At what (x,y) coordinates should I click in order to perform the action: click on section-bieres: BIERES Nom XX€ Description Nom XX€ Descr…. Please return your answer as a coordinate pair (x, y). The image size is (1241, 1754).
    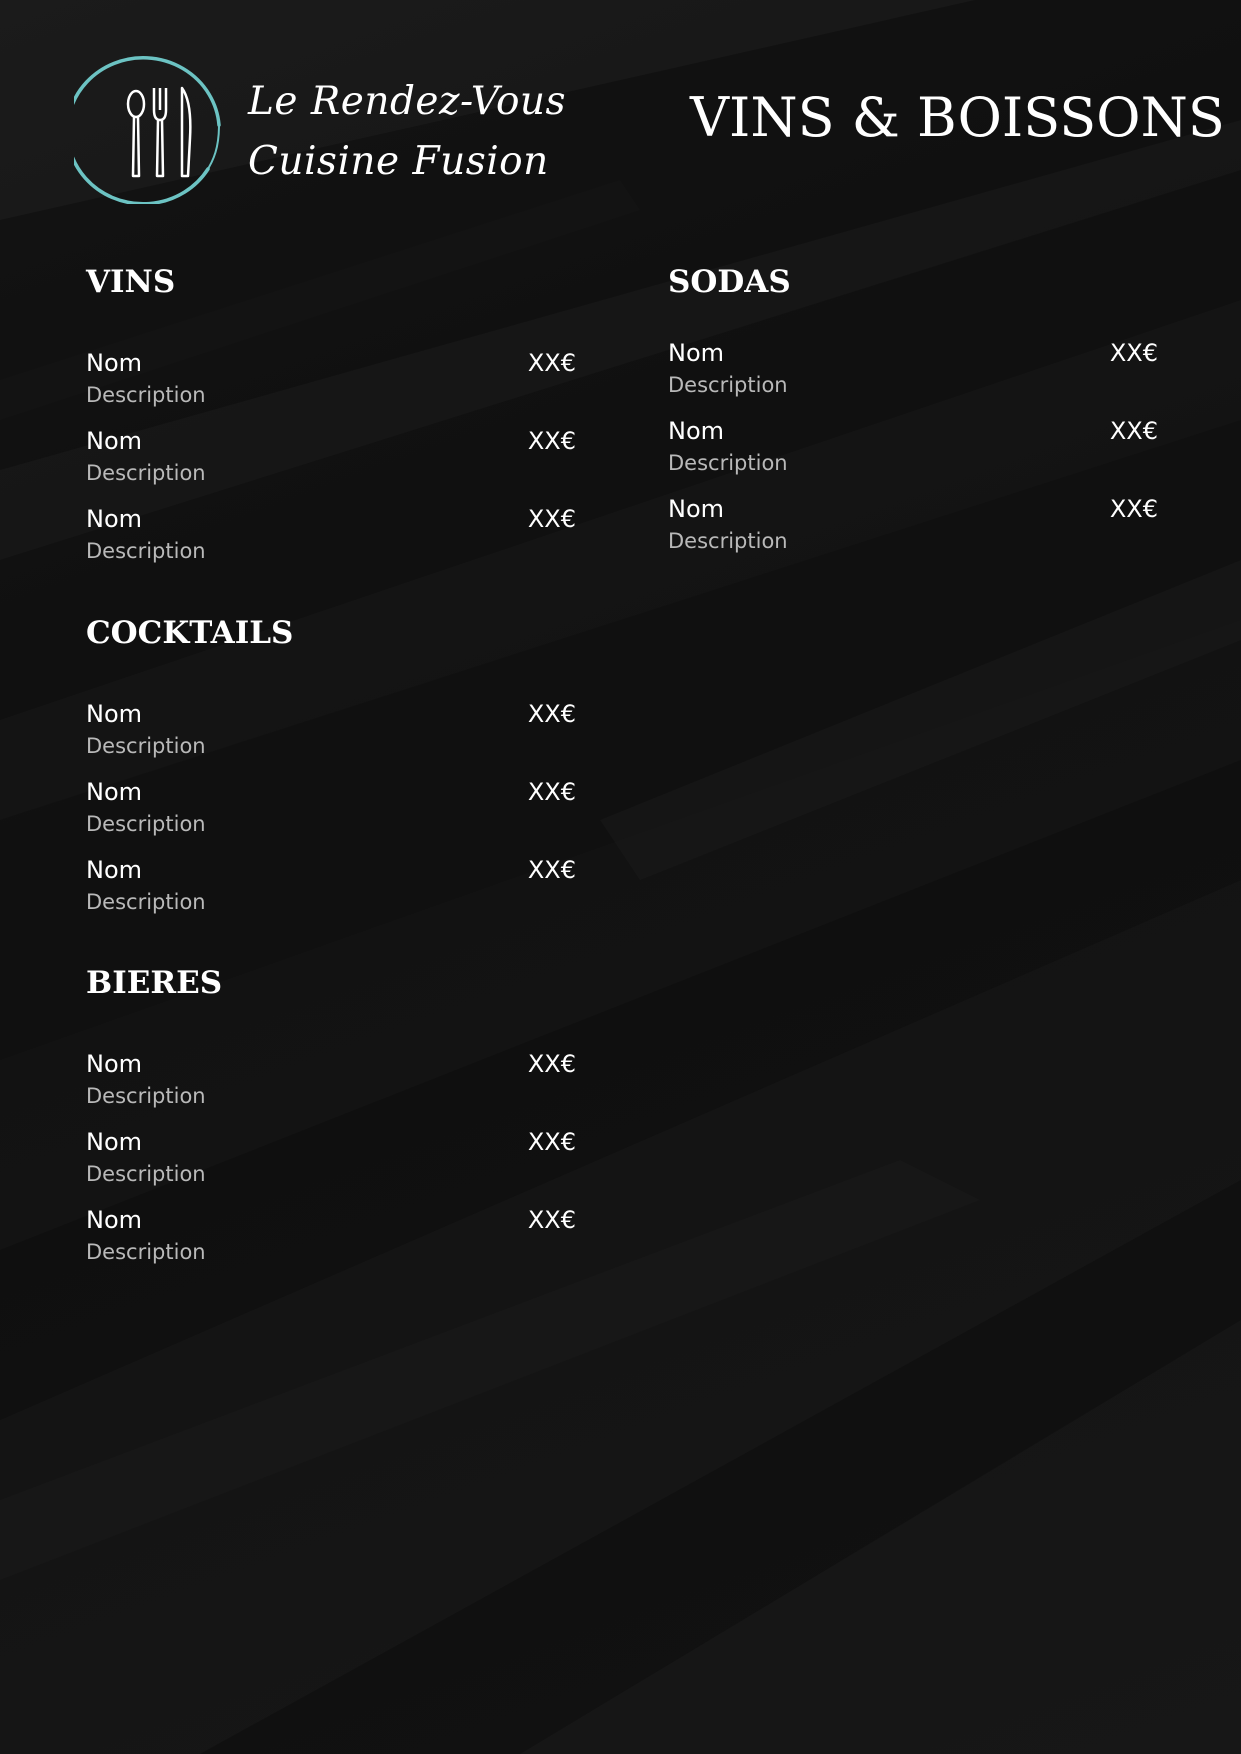
    Looking at the image, I should click on (331, 1123).